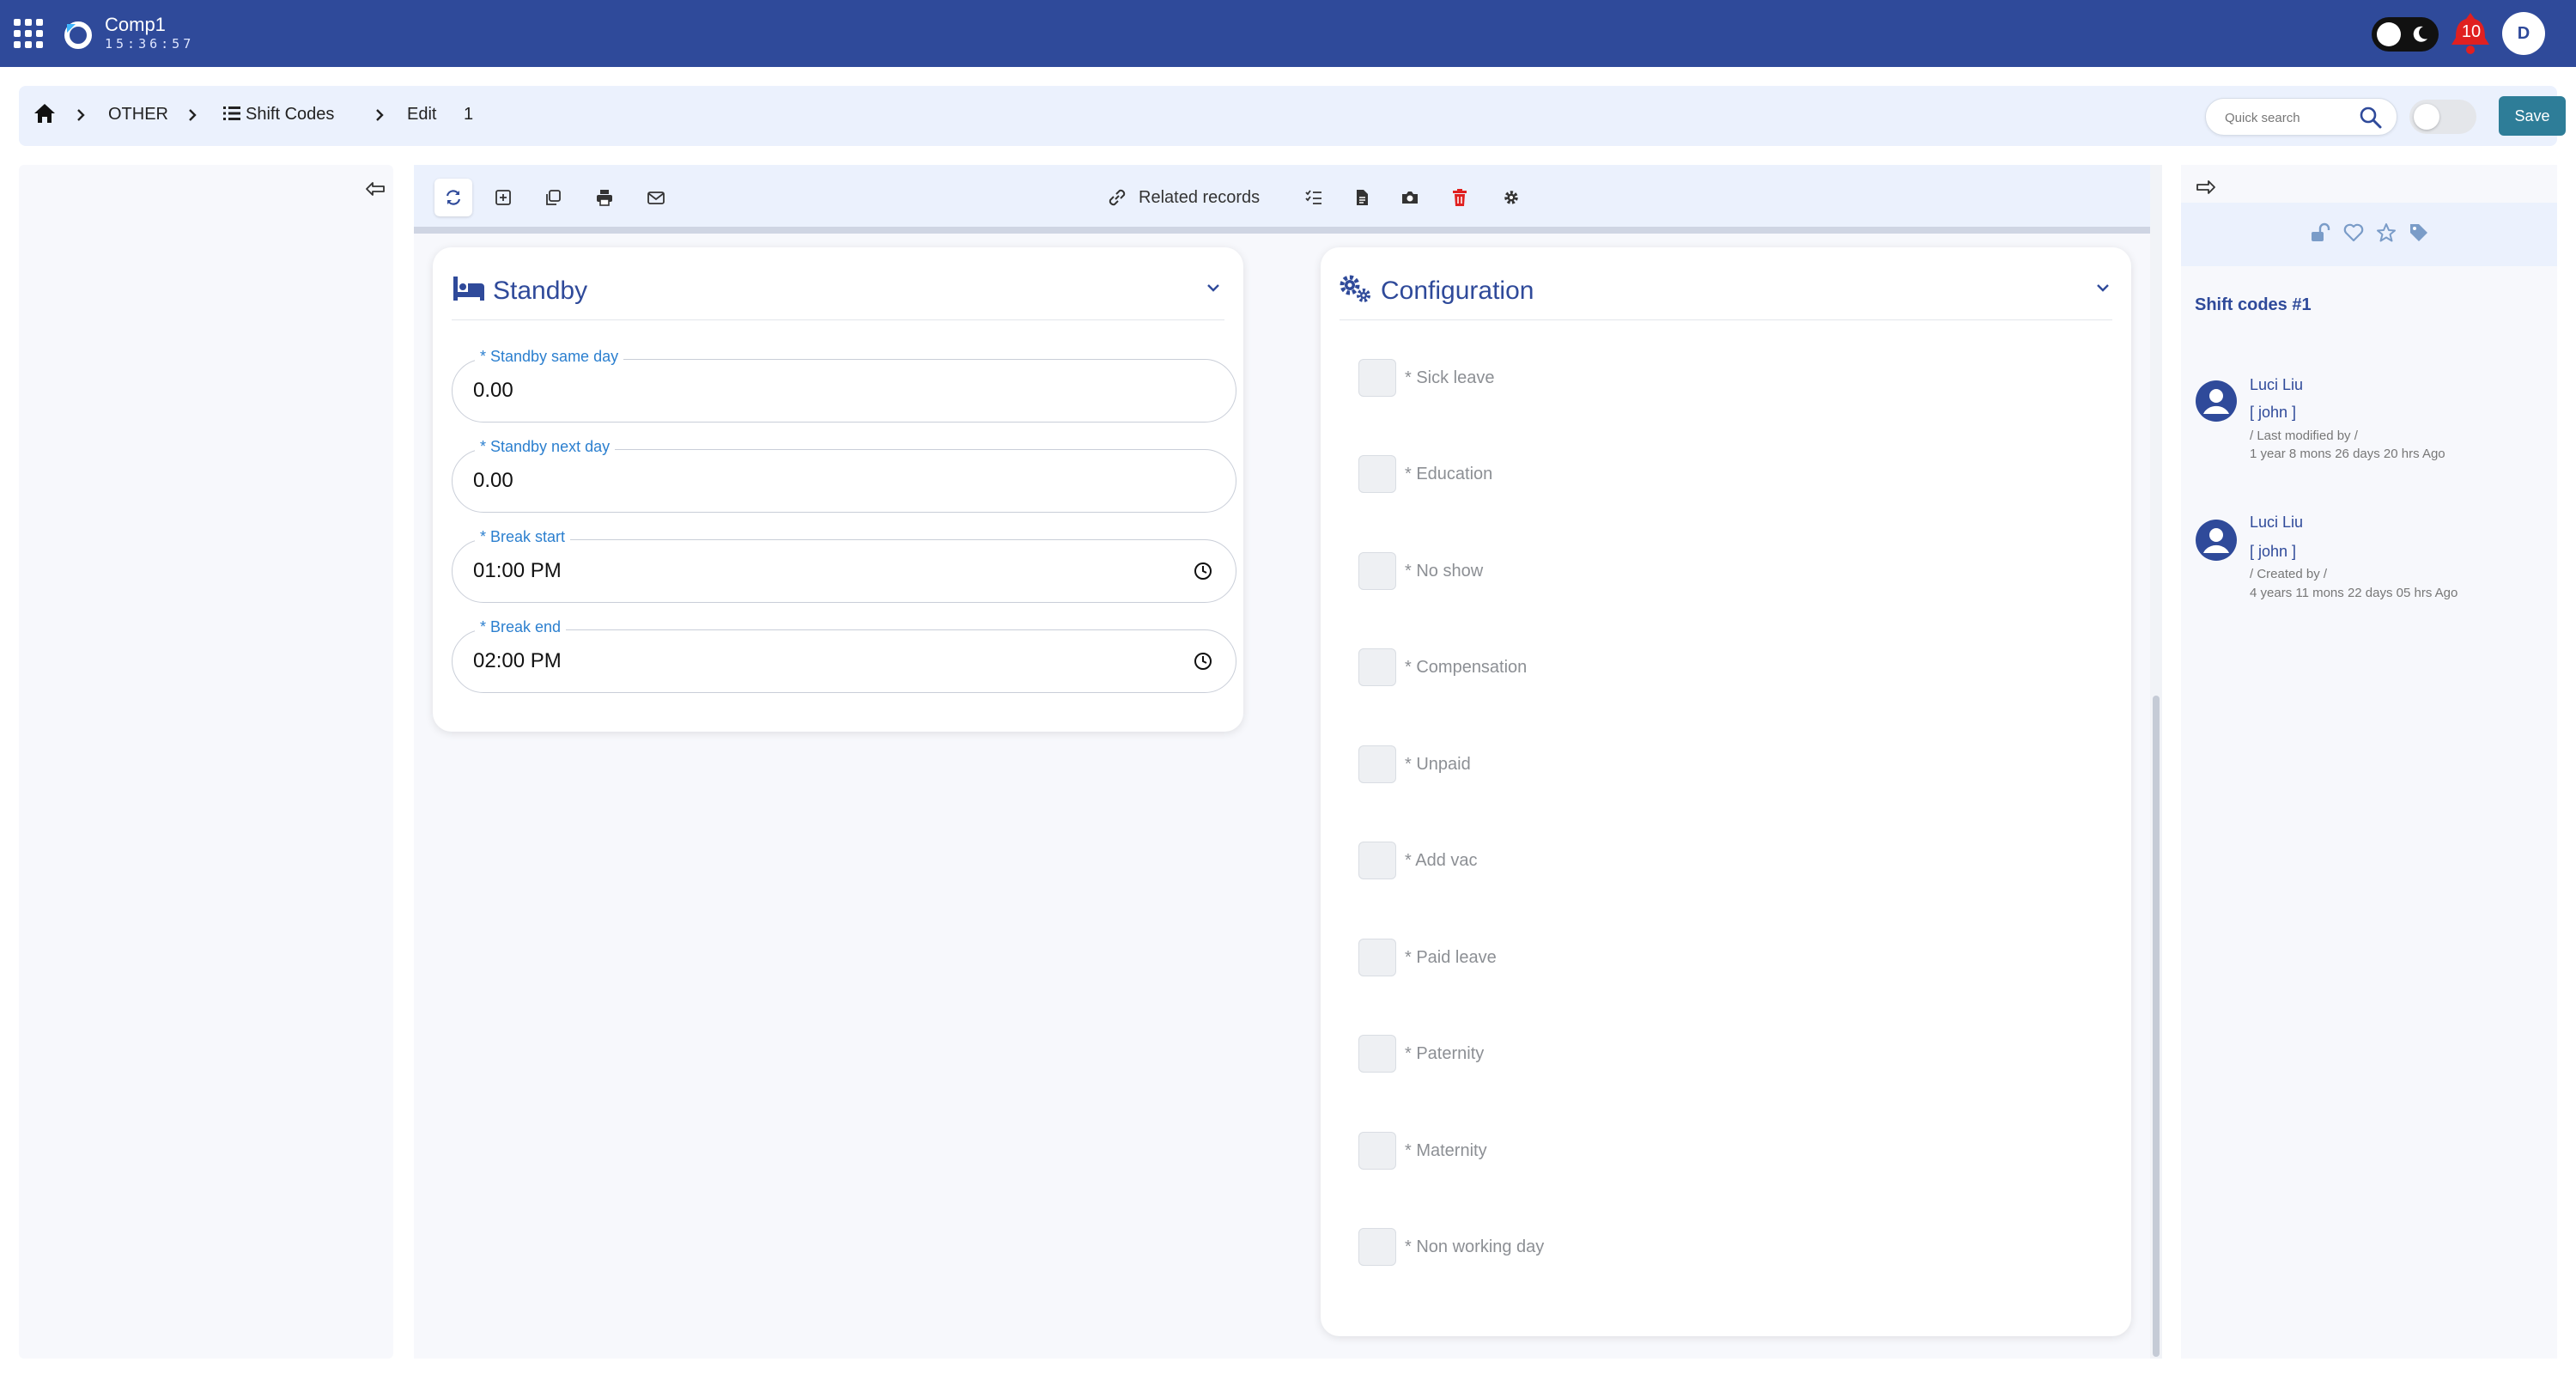  Describe the element at coordinates (844, 385) in the screenshot. I see `standby-same-day-field: * Standby same day 0.00` at that location.